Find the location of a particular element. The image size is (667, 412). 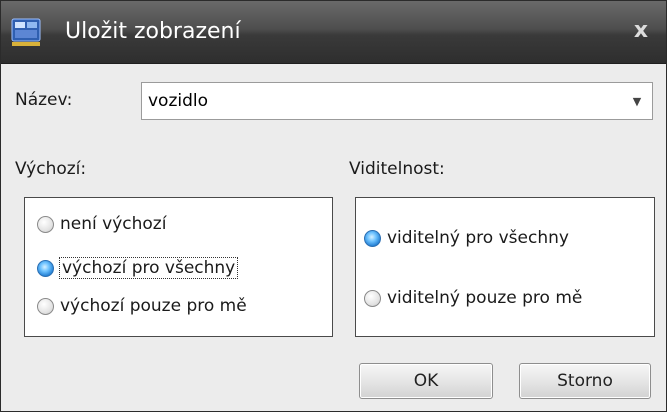

radio-option-default-for-me: výchozí pouze pro mě is located at coordinates (142, 306).